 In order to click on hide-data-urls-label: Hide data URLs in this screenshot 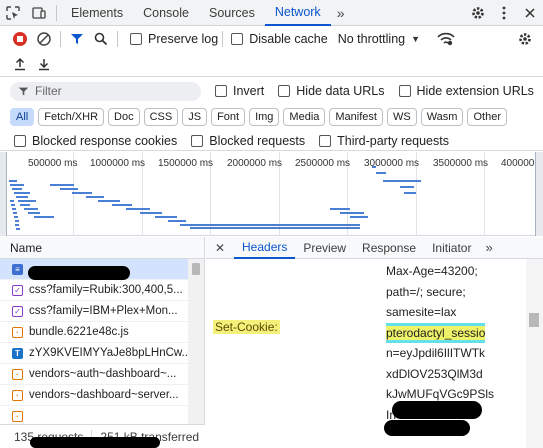, I will do `click(340, 91)`.